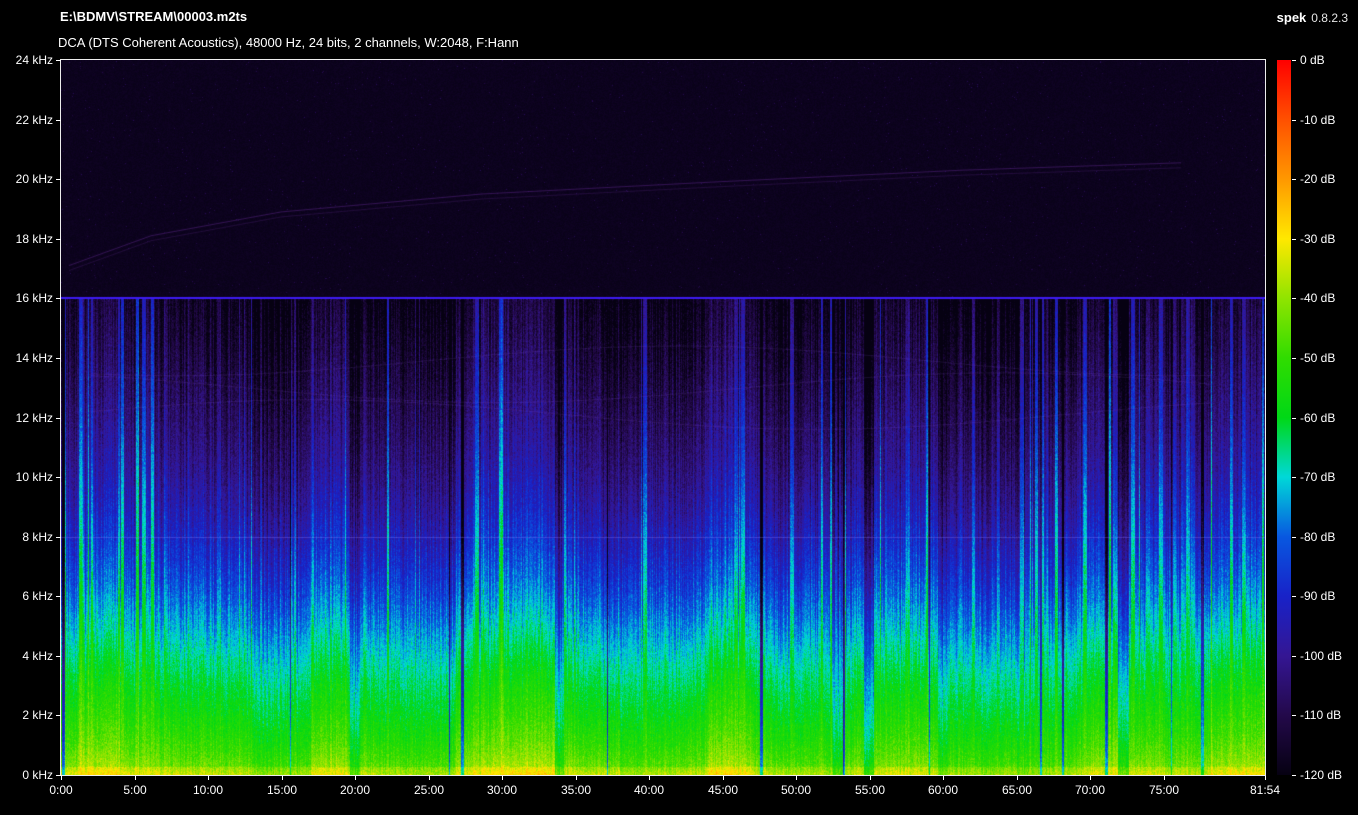 The image size is (1358, 815). What do you see at coordinates (649, 790) in the screenshot?
I see `time-tick-label: 40:00` at bounding box center [649, 790].